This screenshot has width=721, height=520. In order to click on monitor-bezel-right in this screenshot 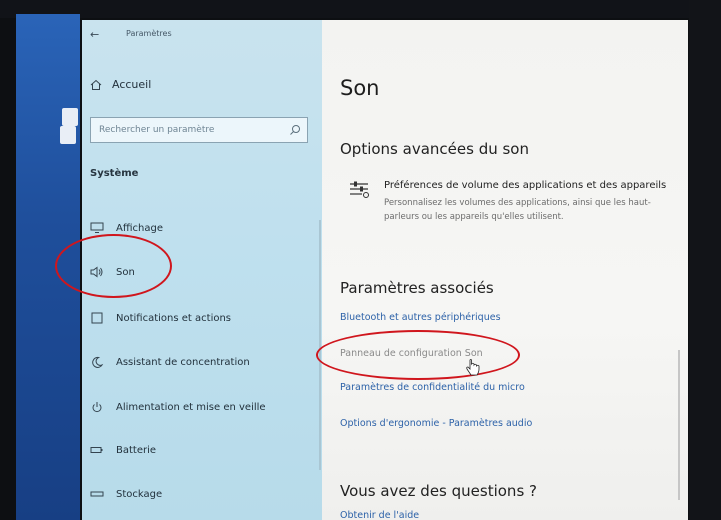, I will do `click(705, 260)`.